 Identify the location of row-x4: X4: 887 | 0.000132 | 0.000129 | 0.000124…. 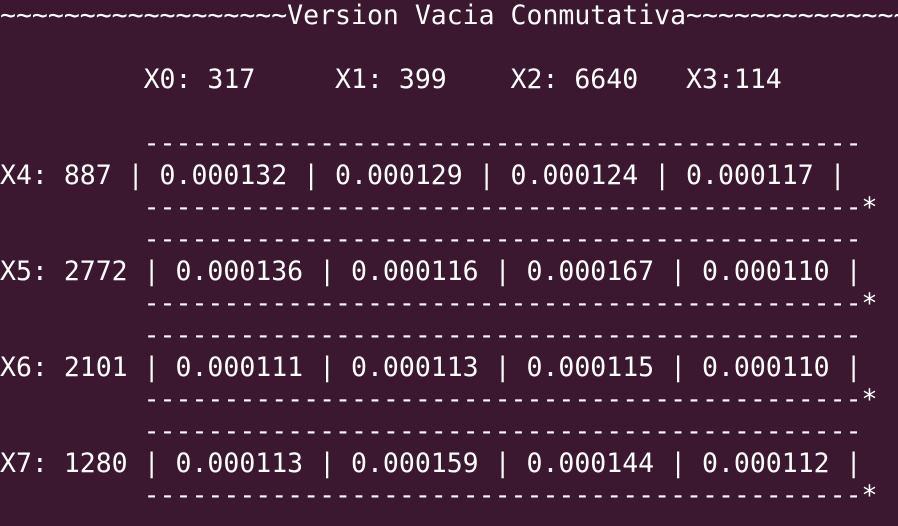
(423, 175).